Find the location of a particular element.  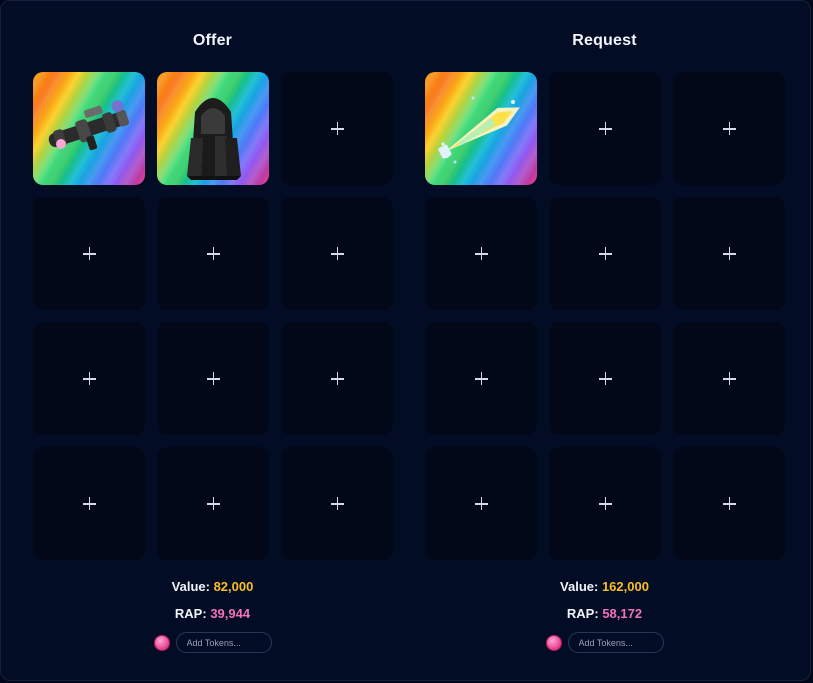

request-value-row: Value: 162,000 is located at coordinates (604, 592).